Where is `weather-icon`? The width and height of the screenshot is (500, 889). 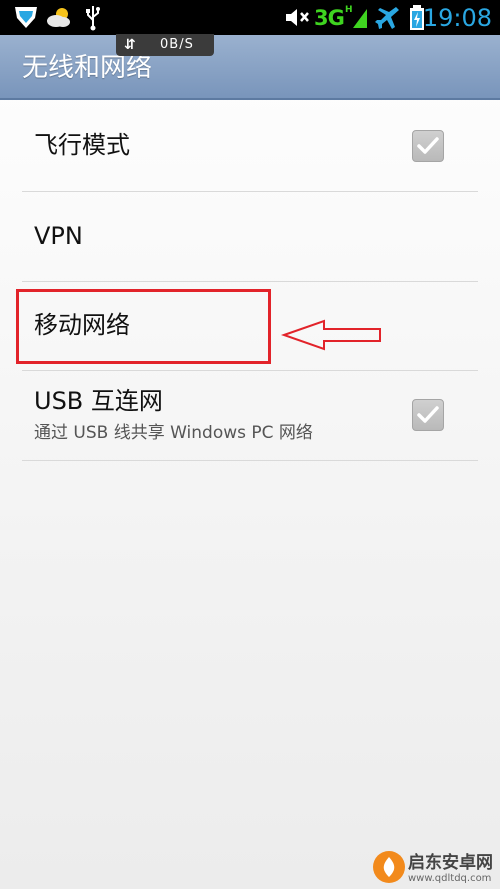
weather-icon is located at coordinates (58, 17).